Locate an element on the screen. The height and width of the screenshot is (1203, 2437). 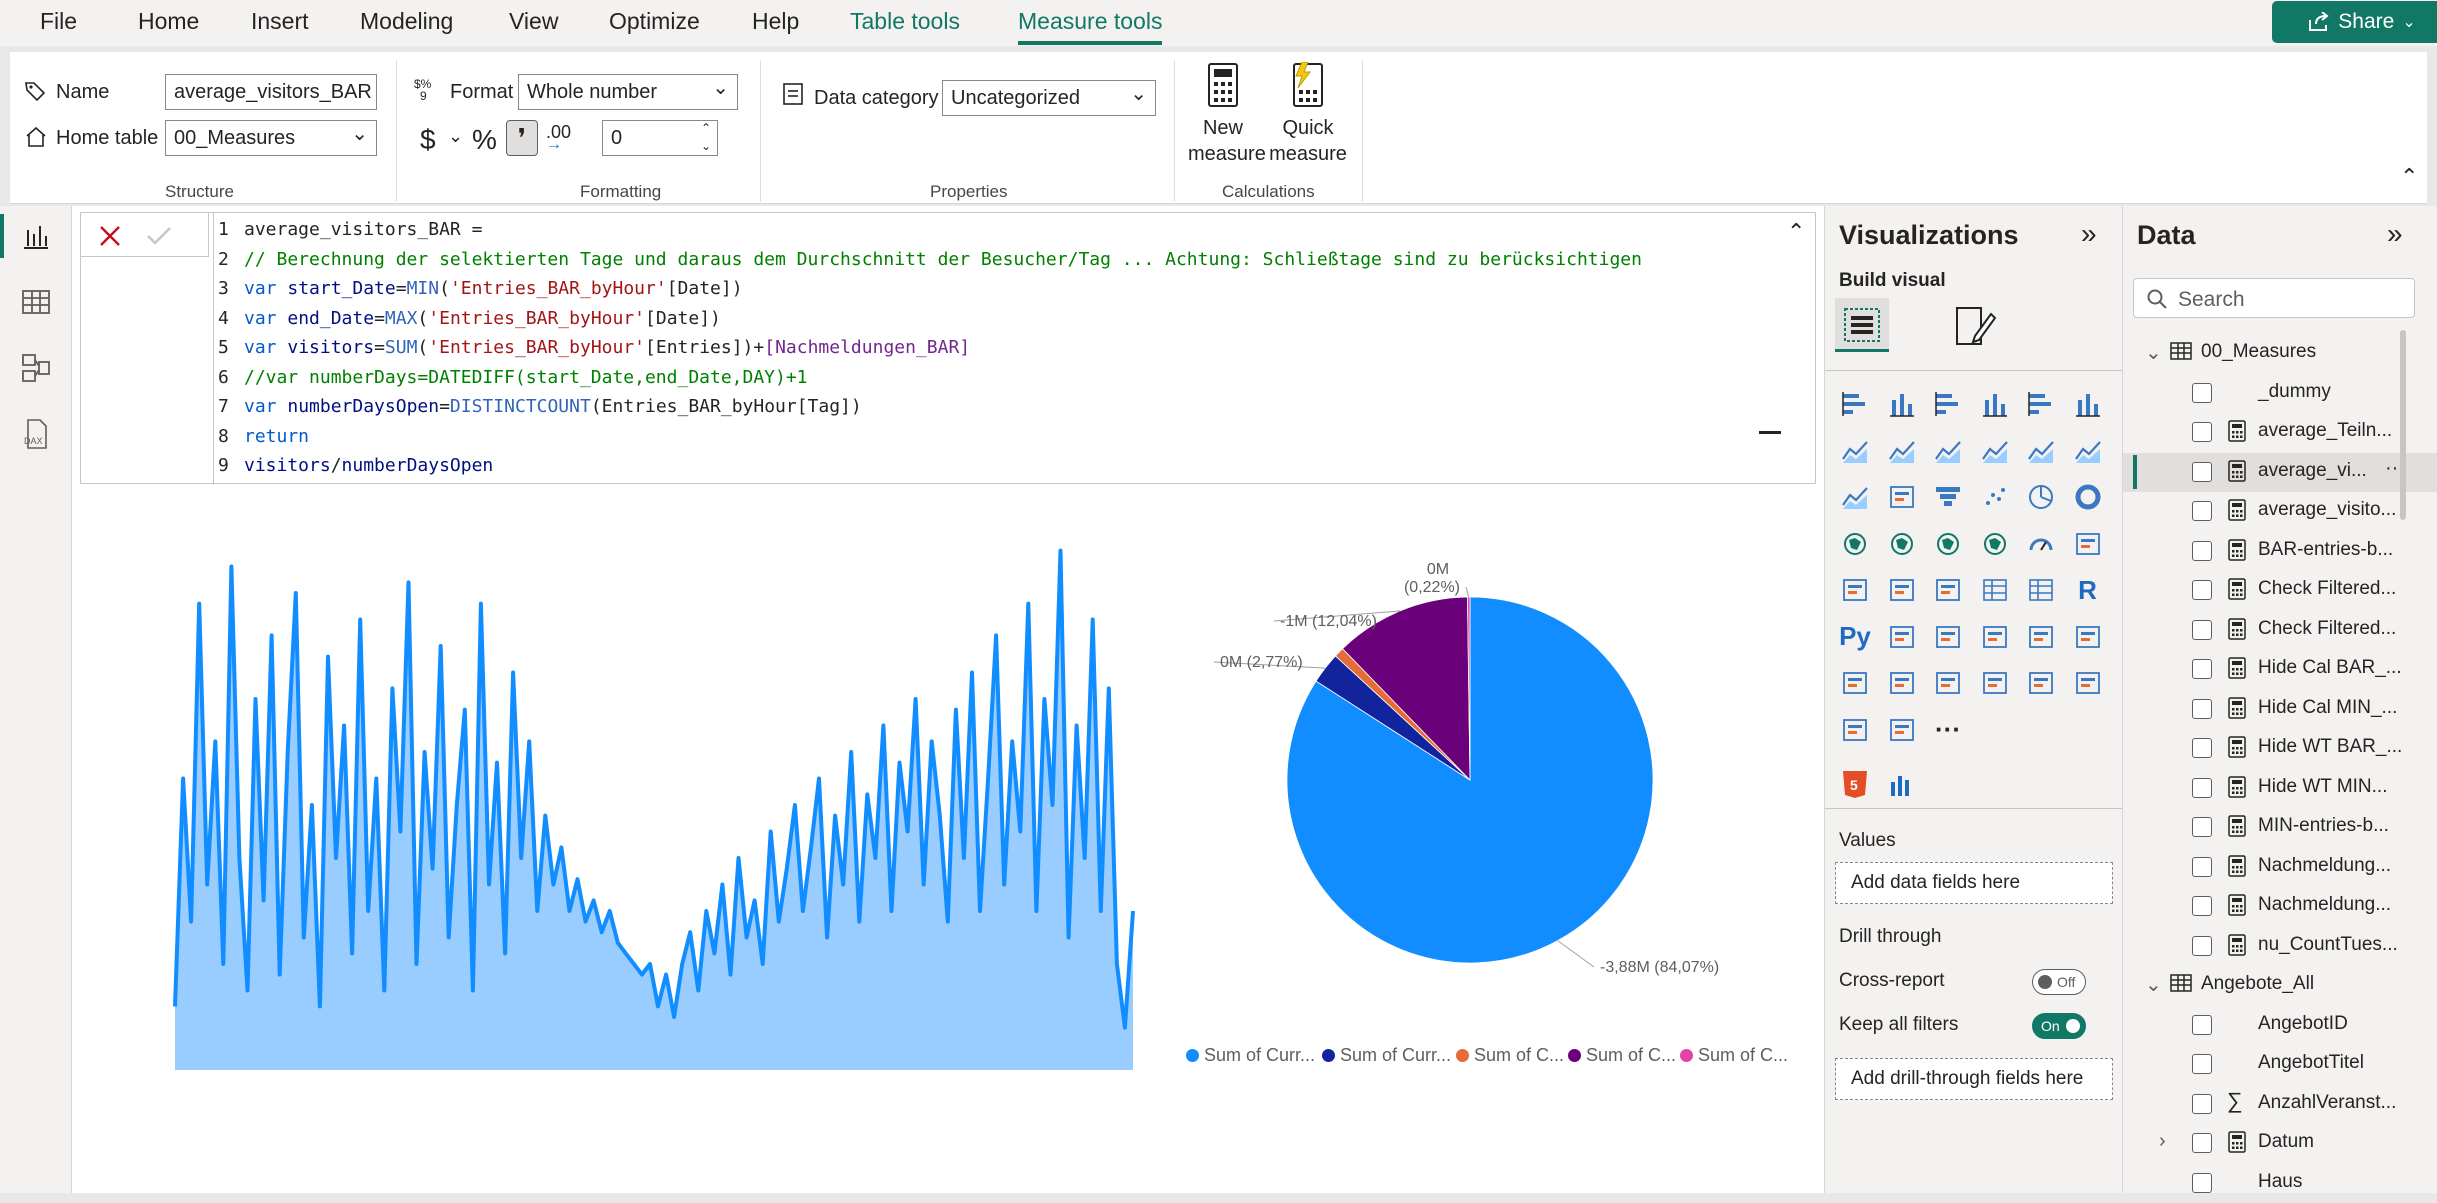
waterfall-icon is located at coordinates (1902, 497).